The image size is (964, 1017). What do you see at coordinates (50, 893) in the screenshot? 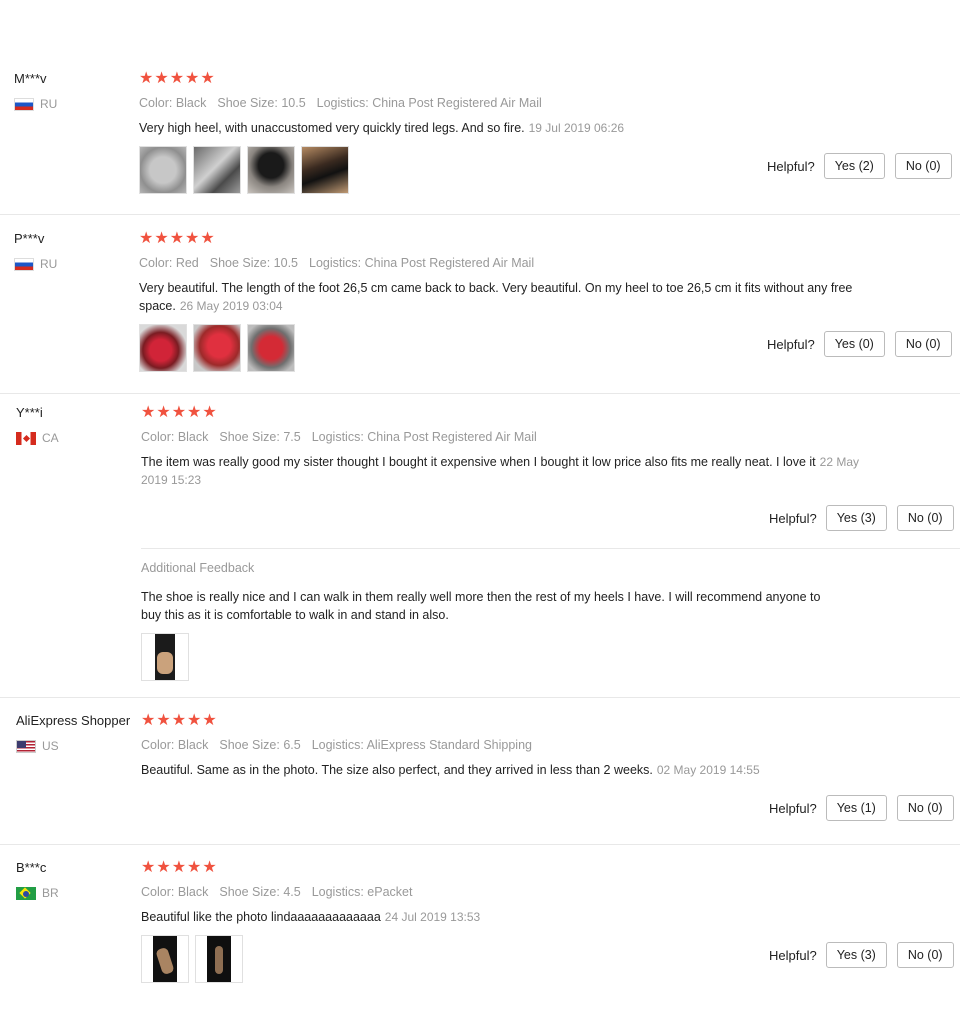
I see `country-code: BR` at bounding box center [50, 893].